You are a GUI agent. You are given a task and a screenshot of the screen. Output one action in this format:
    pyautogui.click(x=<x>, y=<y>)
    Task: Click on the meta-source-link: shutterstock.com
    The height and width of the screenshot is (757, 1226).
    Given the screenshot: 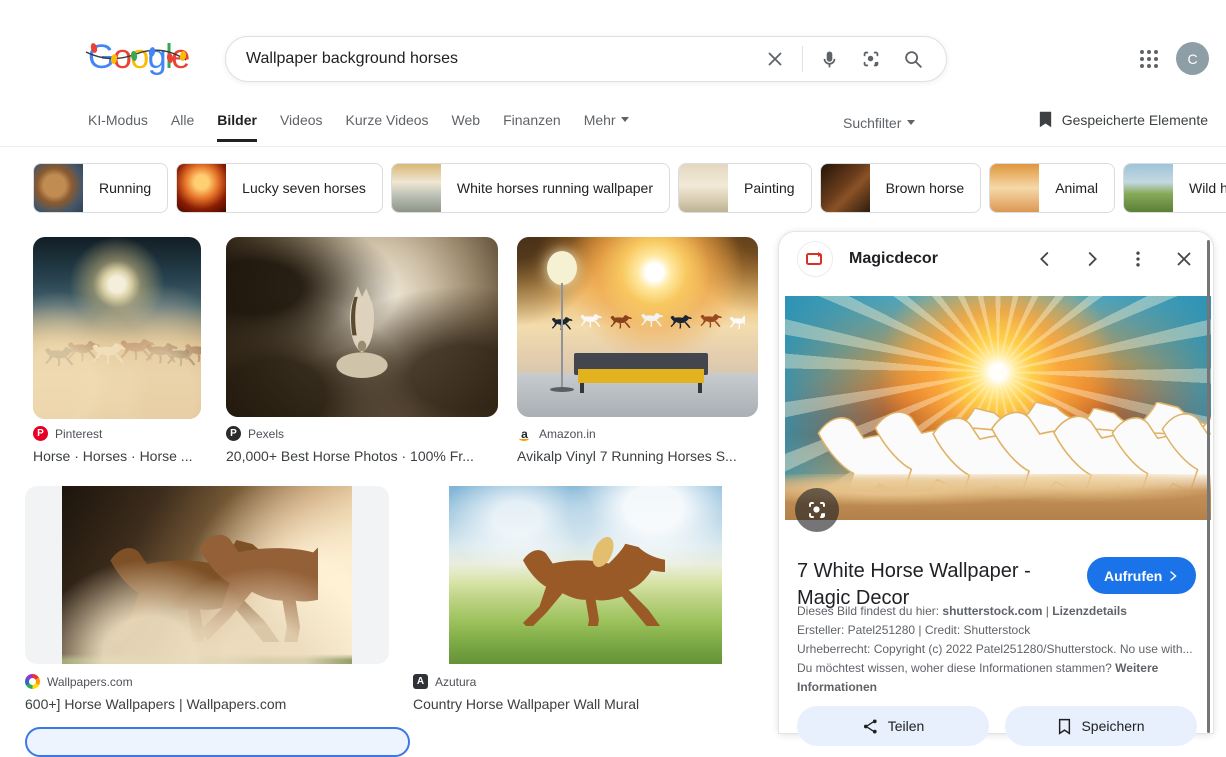 What is the action you would take?
    pyautogui.click(x=992, y=611)
    